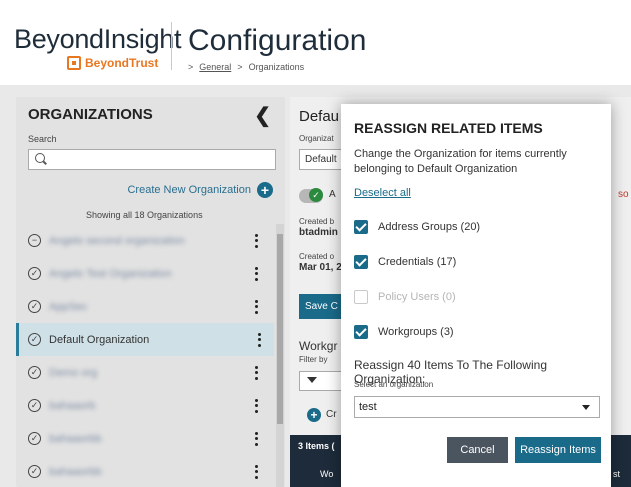 This screenshot has width=631, height=487. What do you see at coordinates (152, 159) in the screenshot?
I see `search-input` at bounding box center [152, 159].